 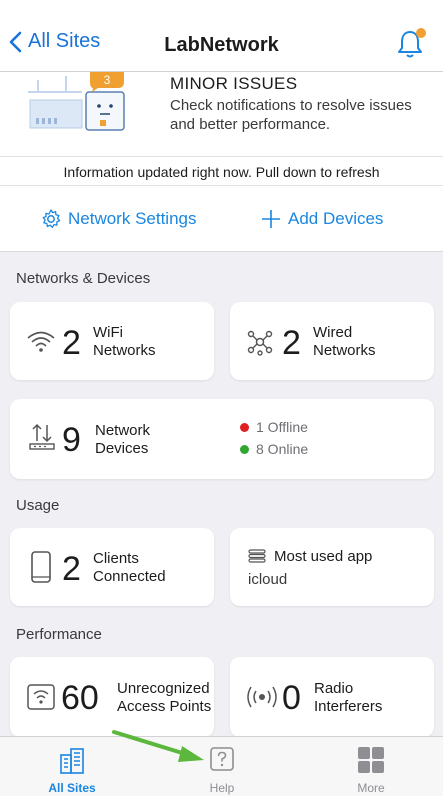 I want to click on issue-title: MINOR ISSUES, so click(x=234, y=83).